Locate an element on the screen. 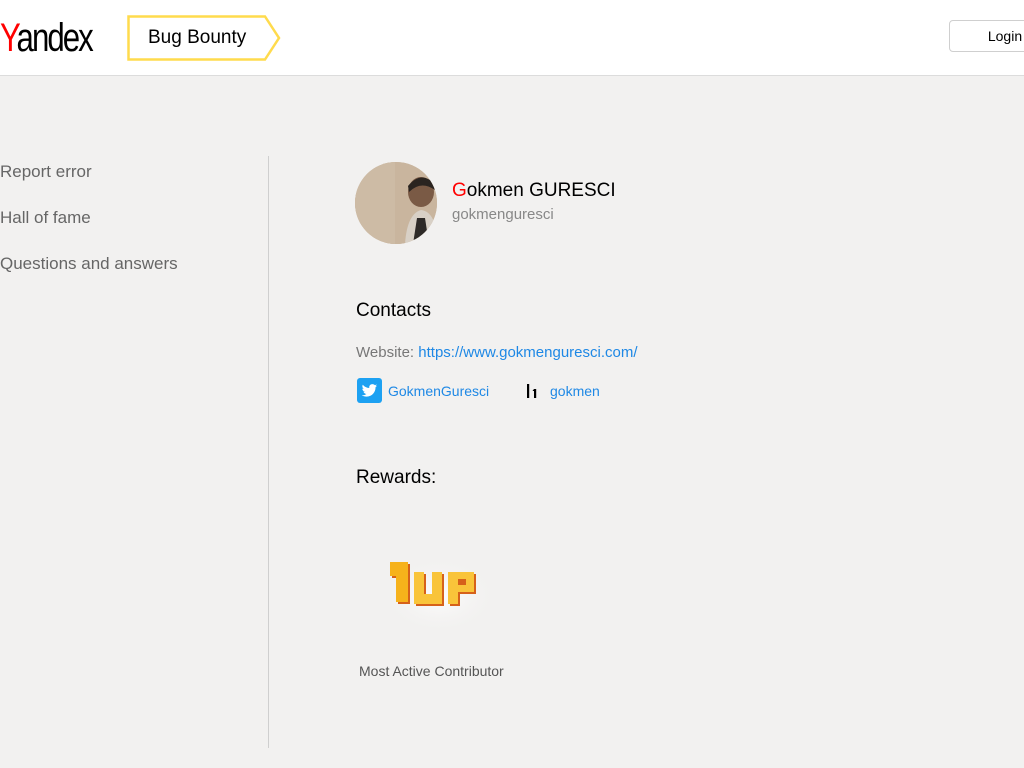 This screenshot has height=768, width=1024. header: Yandex Bug Bounty Login is located at coordinates (512, 38).